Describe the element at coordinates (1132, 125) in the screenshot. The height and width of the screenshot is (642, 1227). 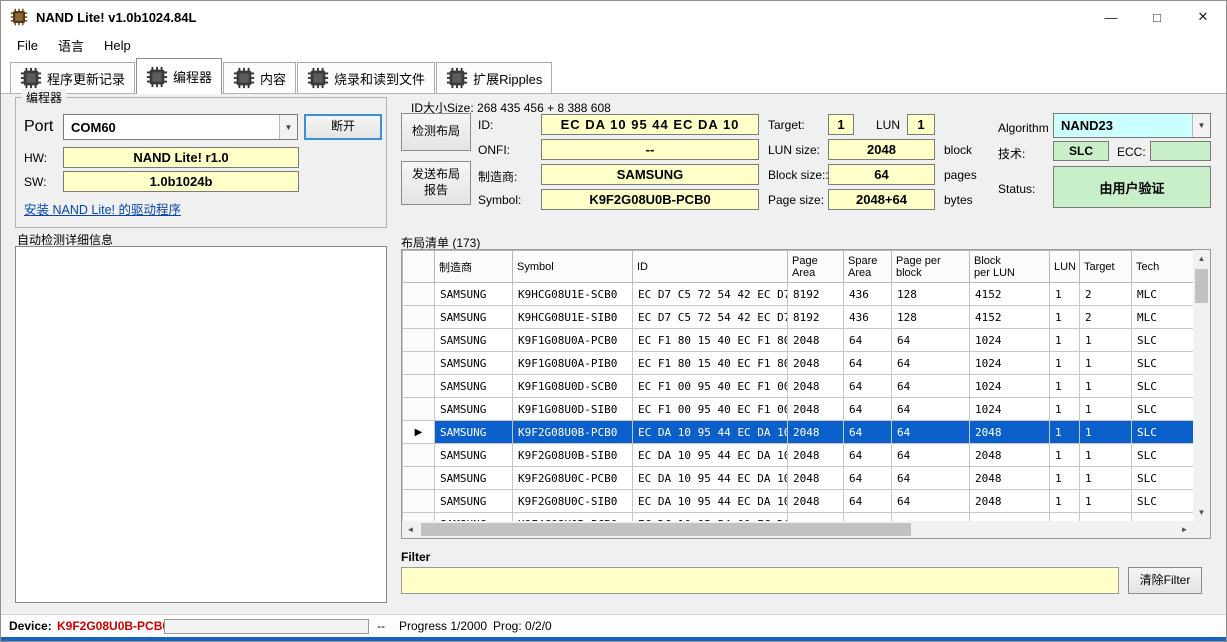
I see `algorithm-combo: NAND23 ▼` at that location.